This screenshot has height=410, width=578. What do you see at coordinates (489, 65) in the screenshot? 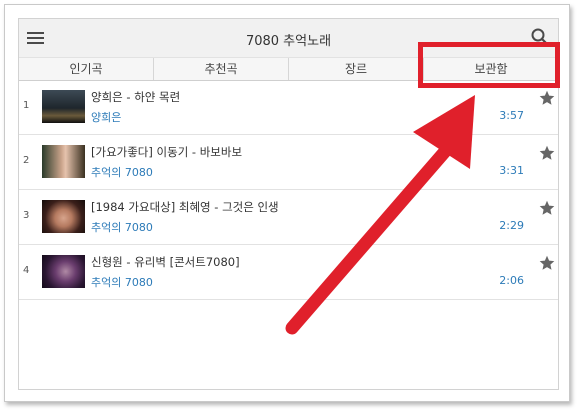
I see `highlight-box` at bounding box center [489, 65].